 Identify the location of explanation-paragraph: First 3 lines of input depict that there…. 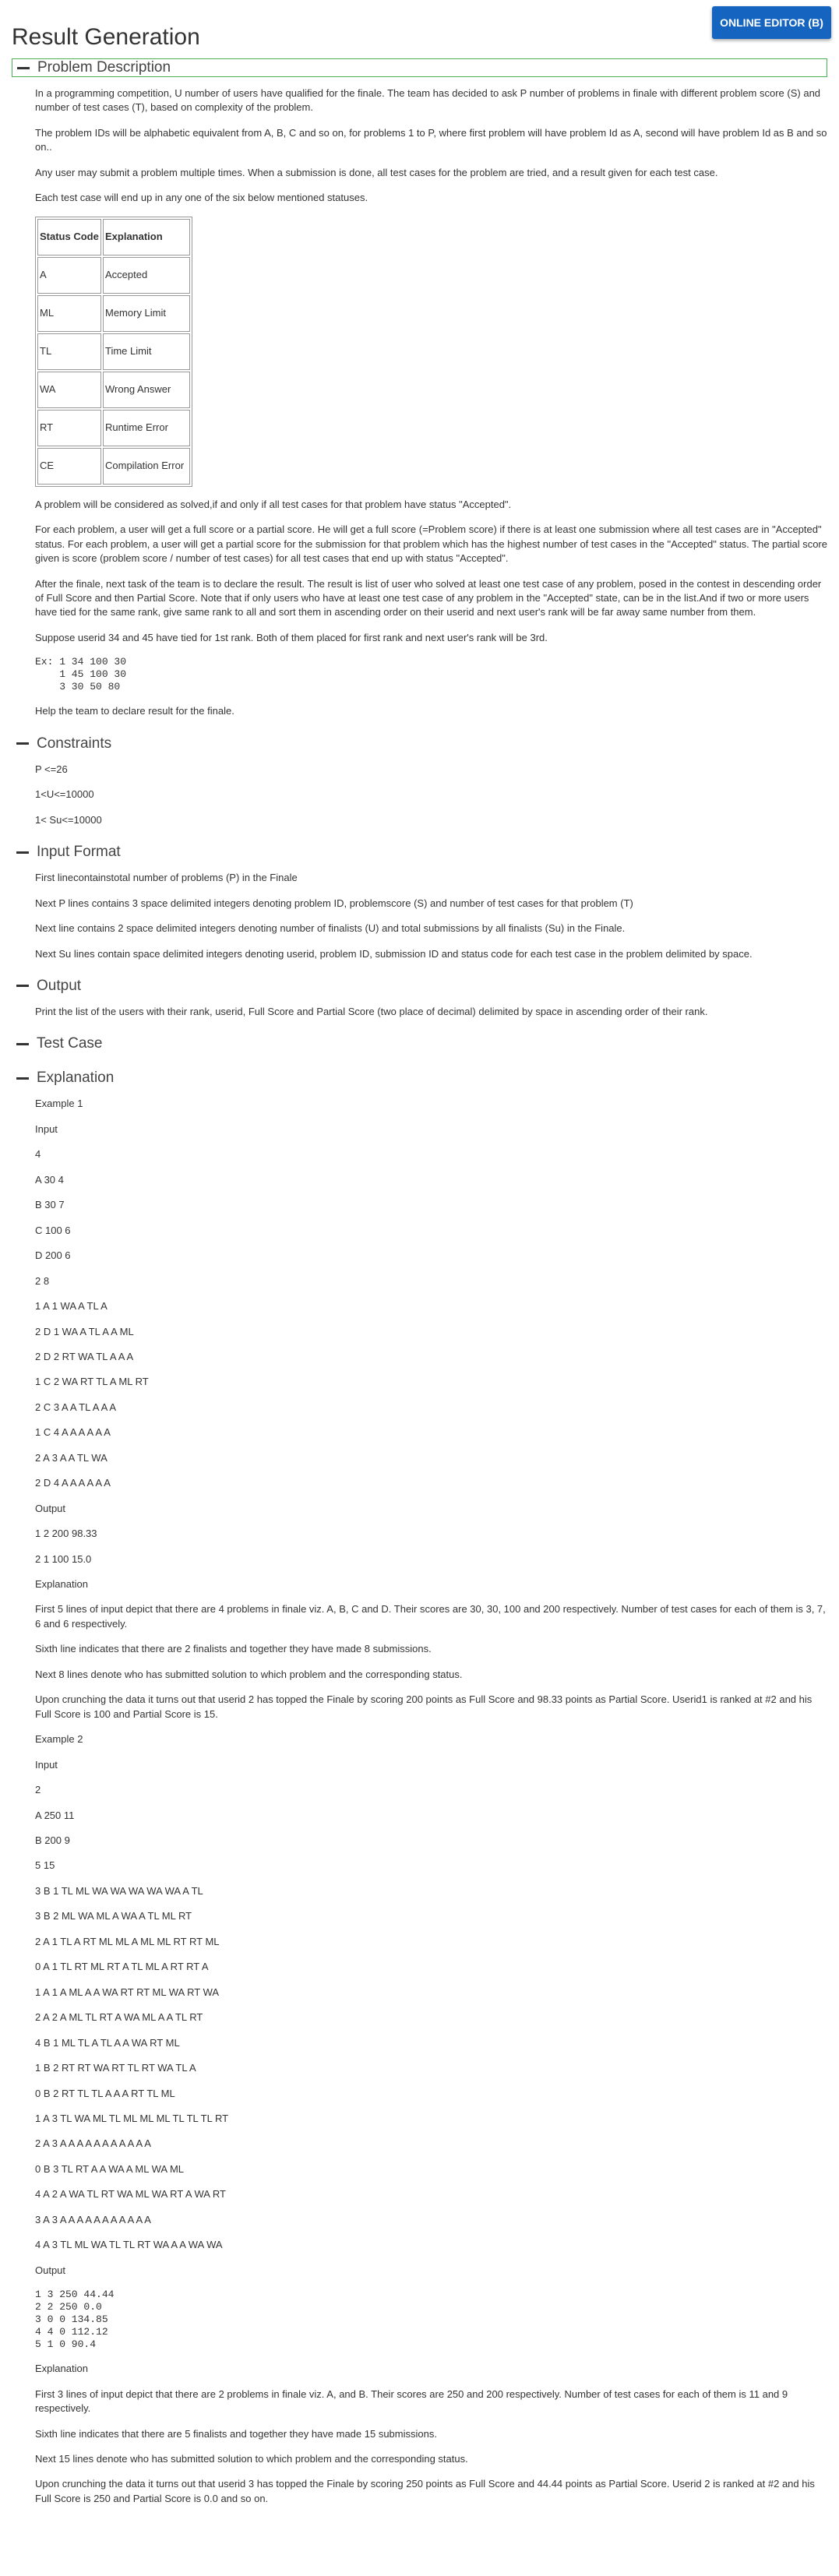
(411, 2401).